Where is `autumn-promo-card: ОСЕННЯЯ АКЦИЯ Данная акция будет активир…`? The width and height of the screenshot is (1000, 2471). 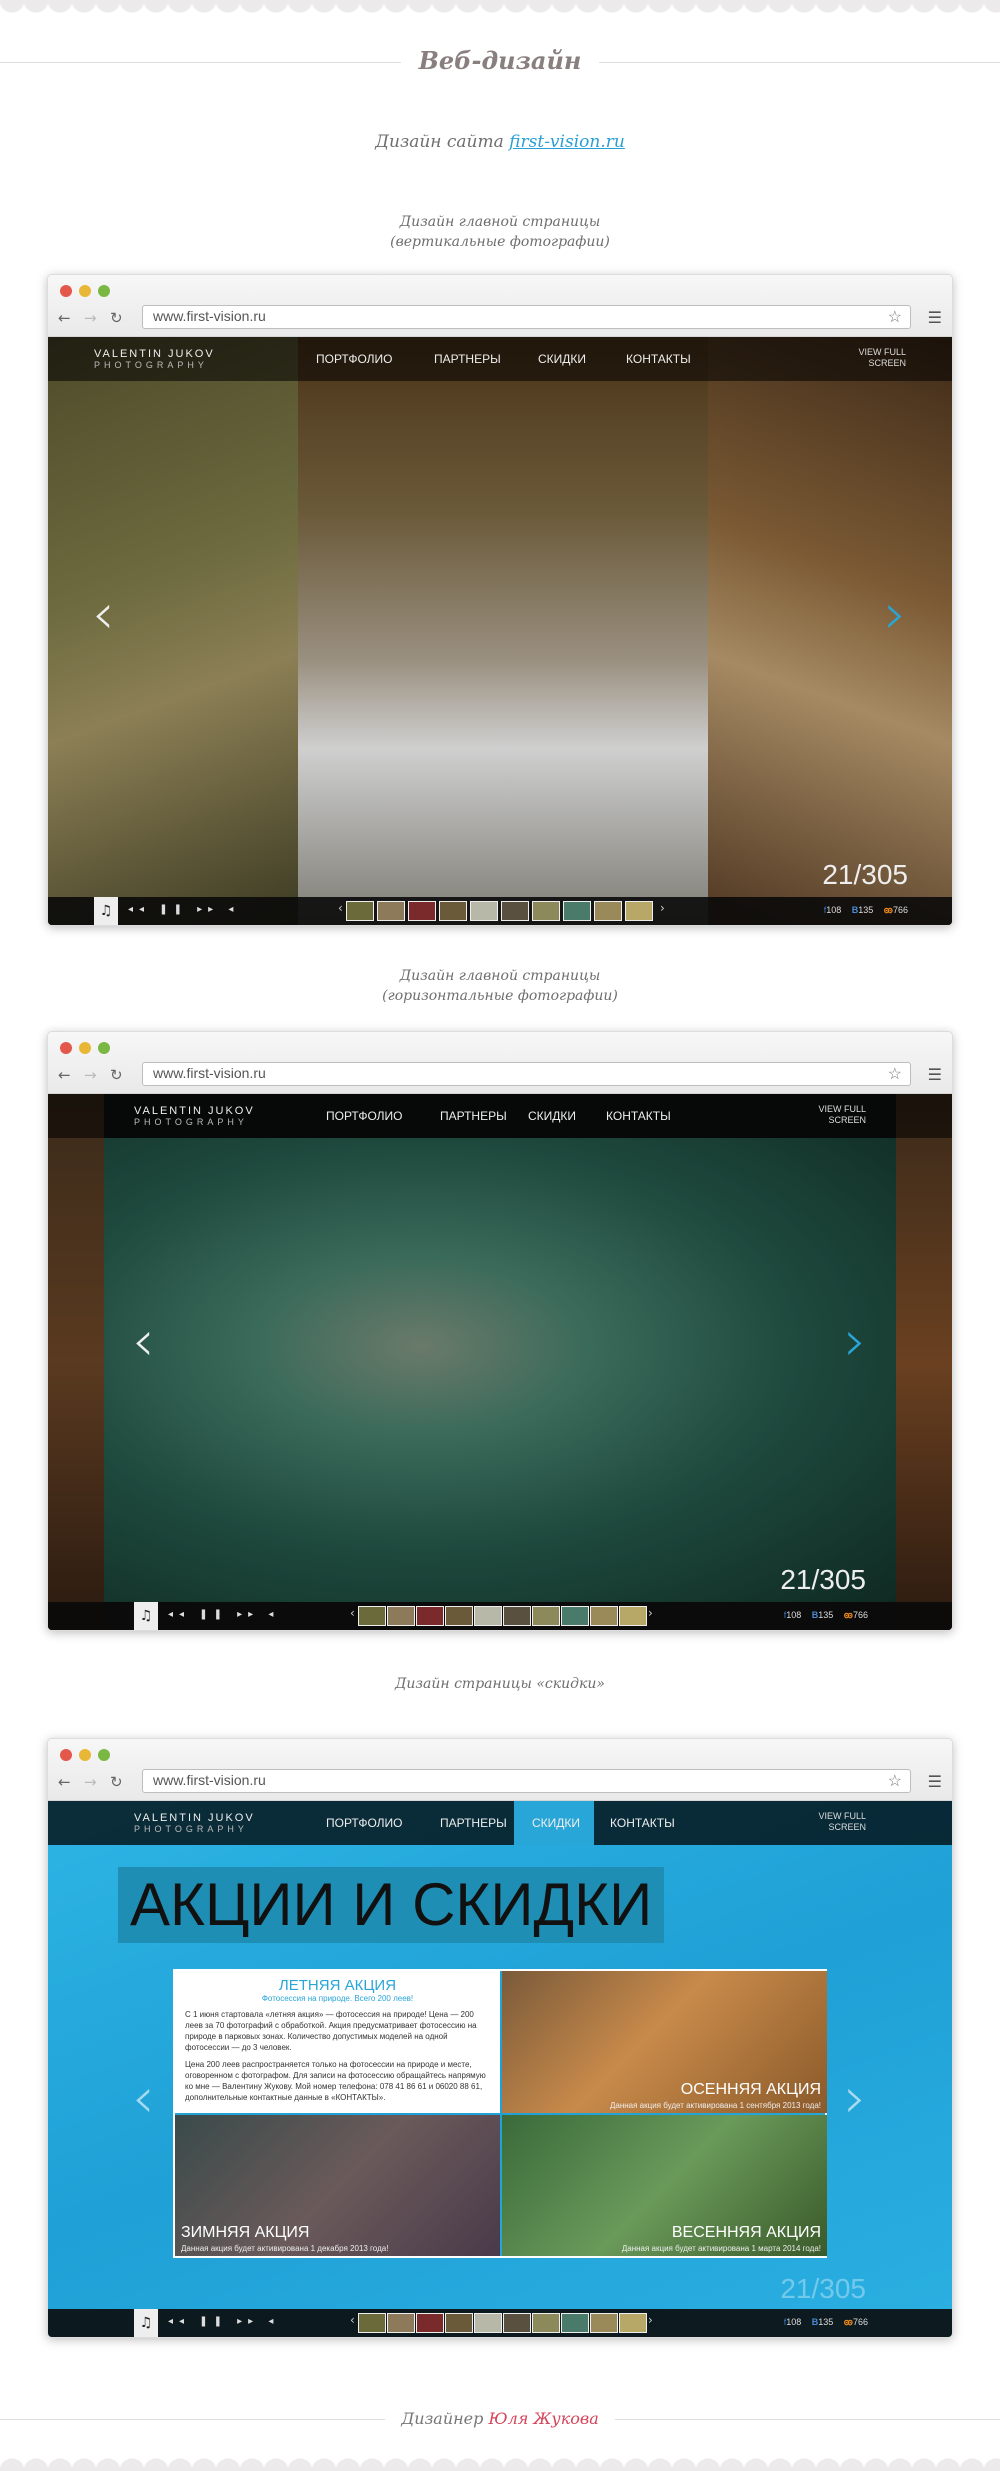 autumn-promo-card: ОСЕННЯЯ АКЦИЯ Данная акция будет активир… is located at coordinates (664, 2042).